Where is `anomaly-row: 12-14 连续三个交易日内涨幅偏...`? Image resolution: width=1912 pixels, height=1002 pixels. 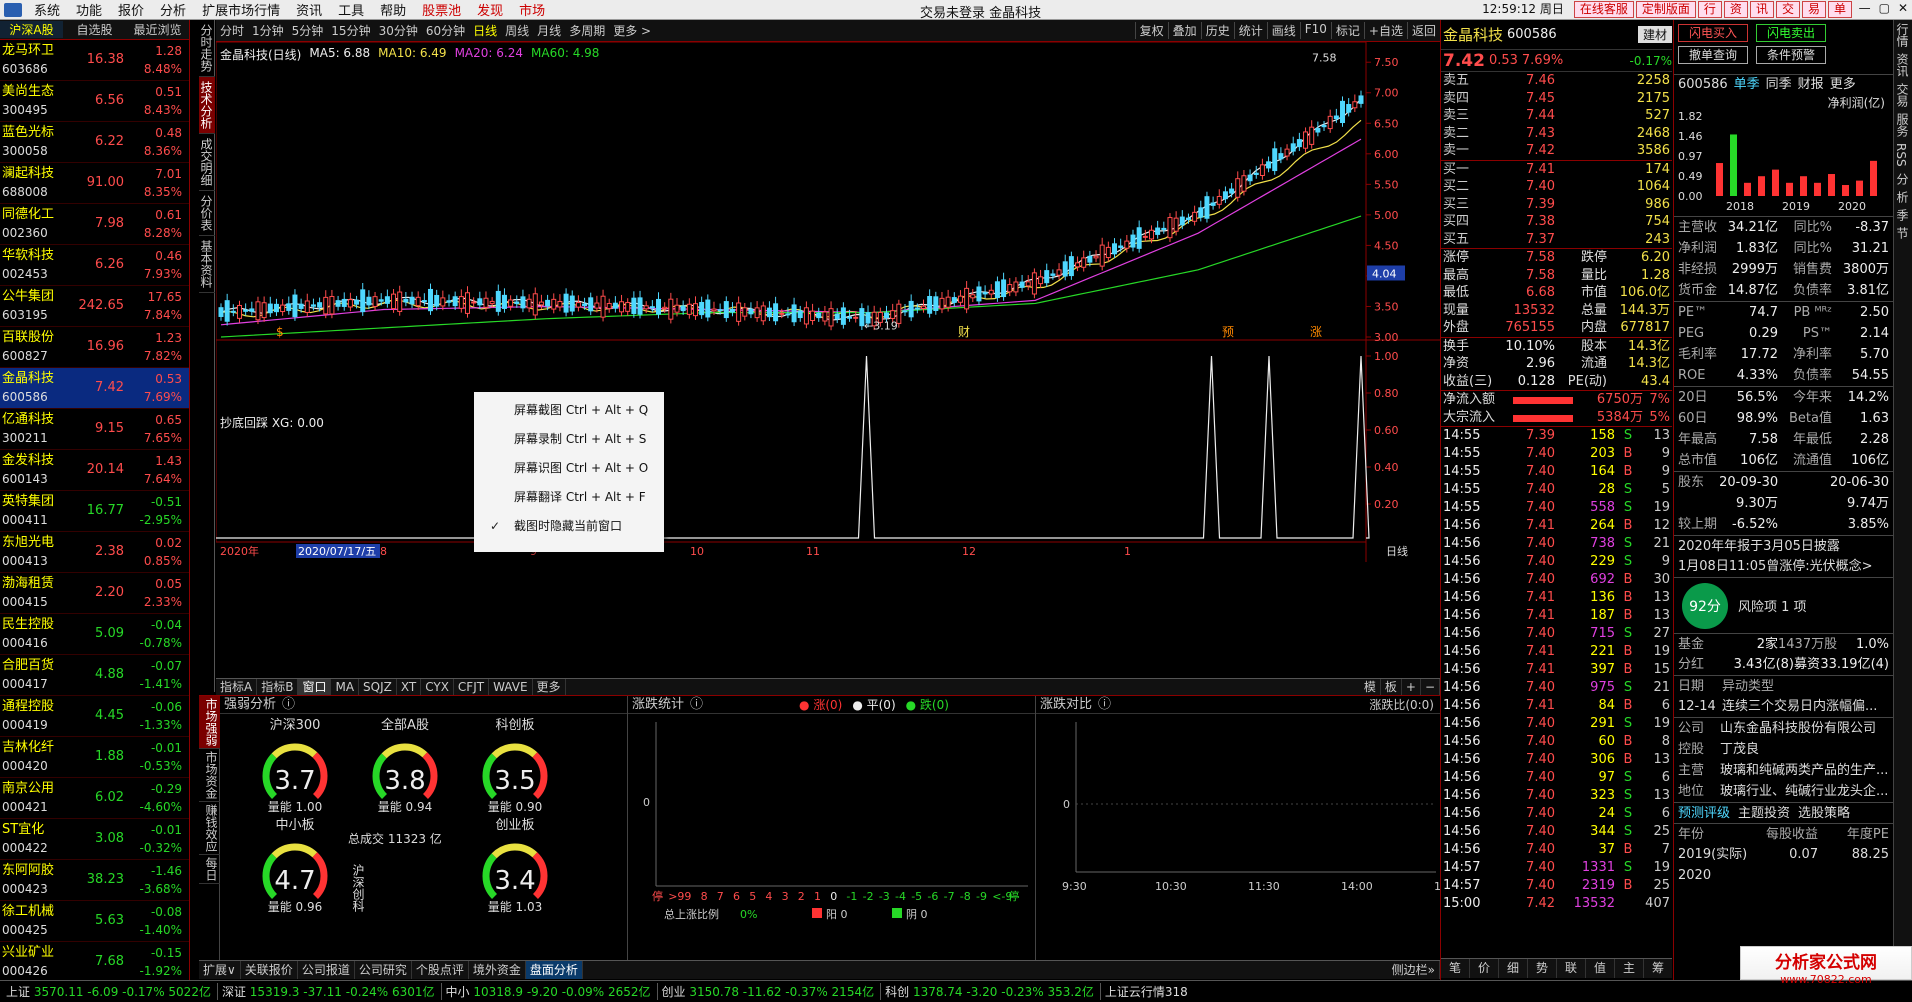 anomaly-row: 12-14 连续三个交易日内涨幅偏... is located at coordinates (1783, 706).